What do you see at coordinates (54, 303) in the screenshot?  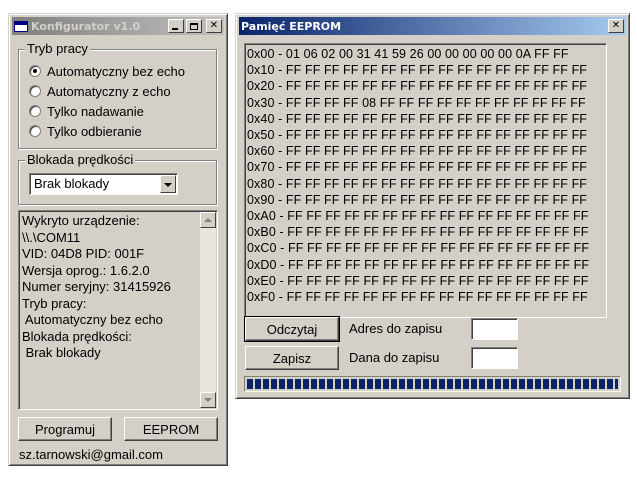 I see `info-line: Tryb pracy:` at bounding box center [54, 303].